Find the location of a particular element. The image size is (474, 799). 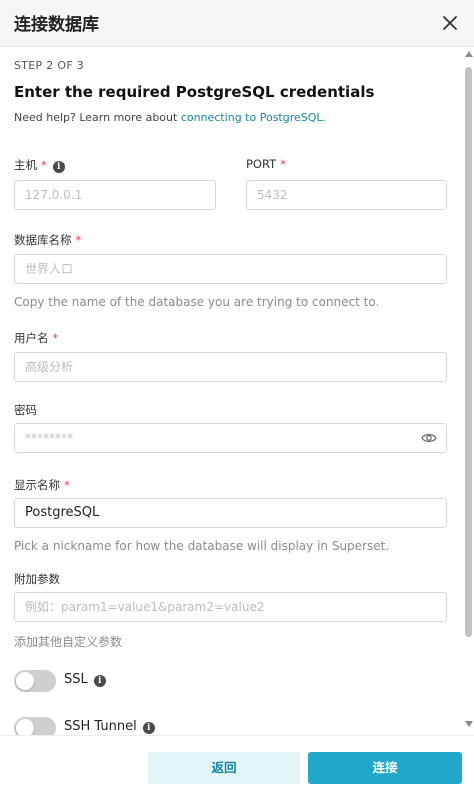

database-label: 数据库名称 * is located at coordinates (47, 240).